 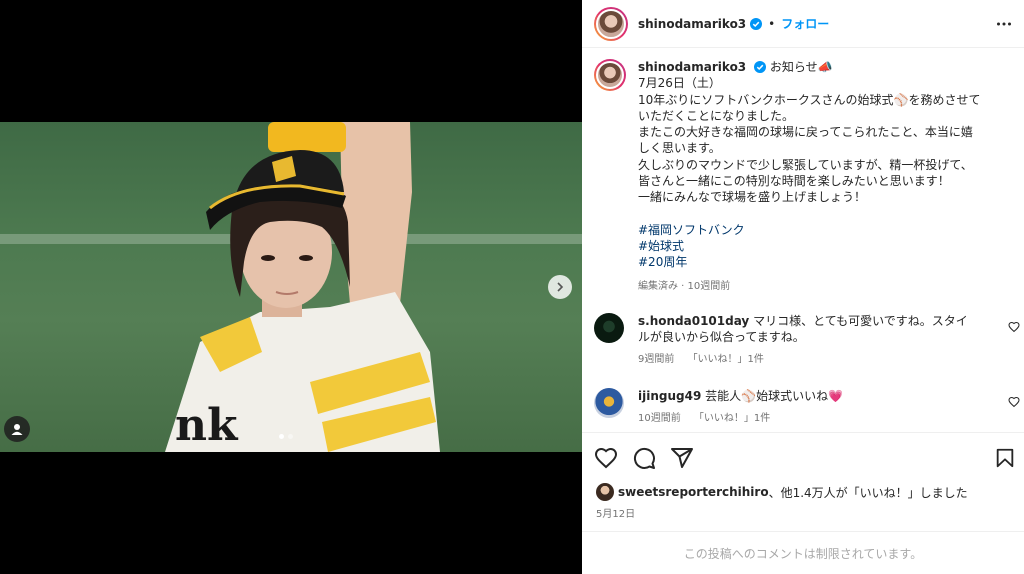 I want to click on user-icon, so click(x=17, y=429).